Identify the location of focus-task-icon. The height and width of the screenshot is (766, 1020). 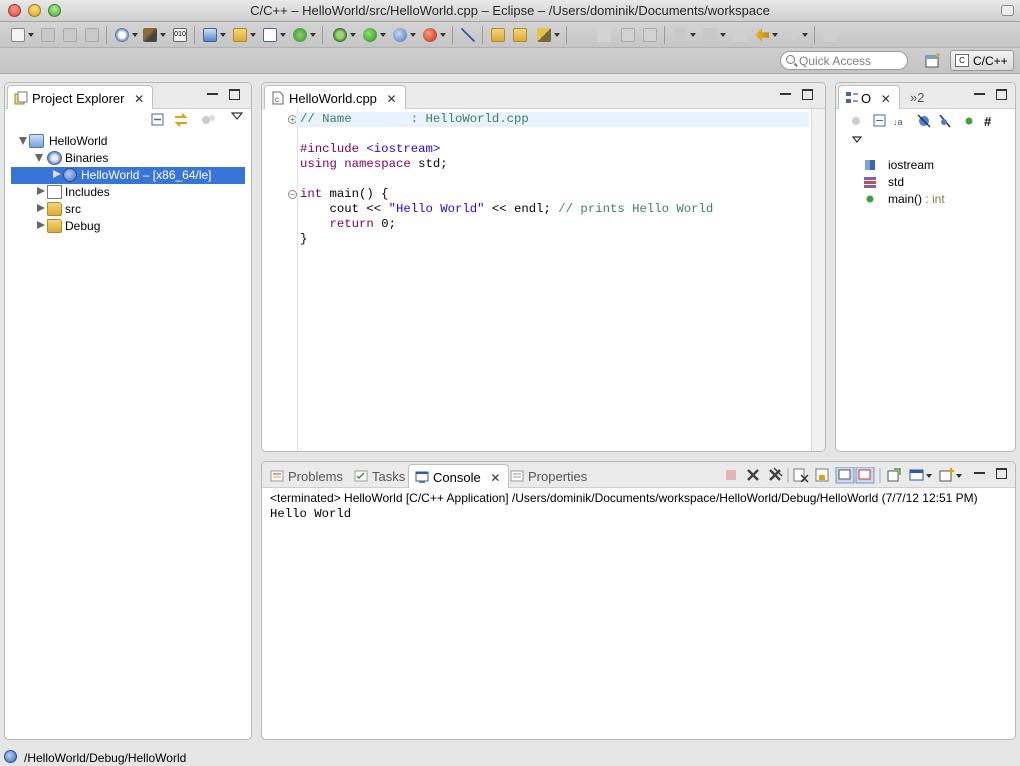
(856, 121).